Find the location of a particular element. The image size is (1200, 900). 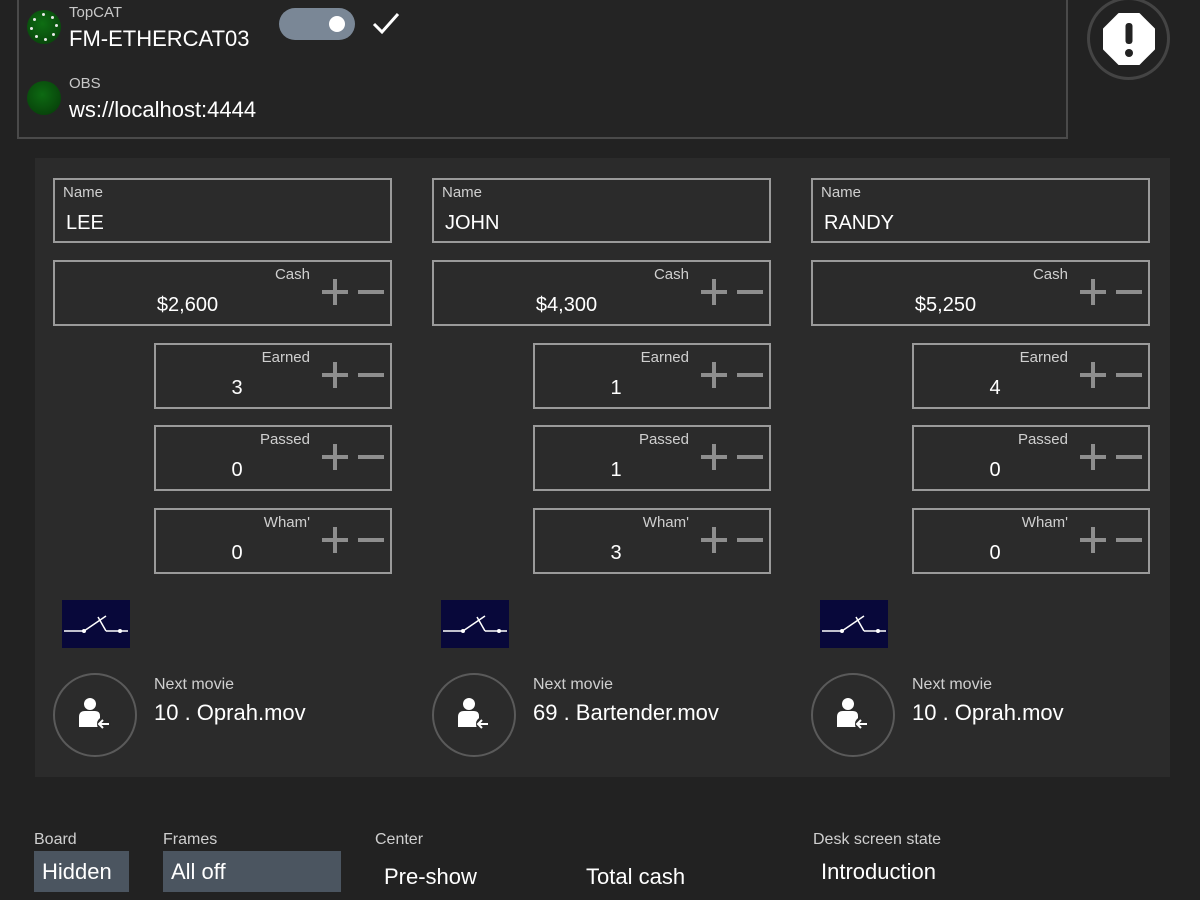

topcat-toggle is located at coordinates (317, 24).